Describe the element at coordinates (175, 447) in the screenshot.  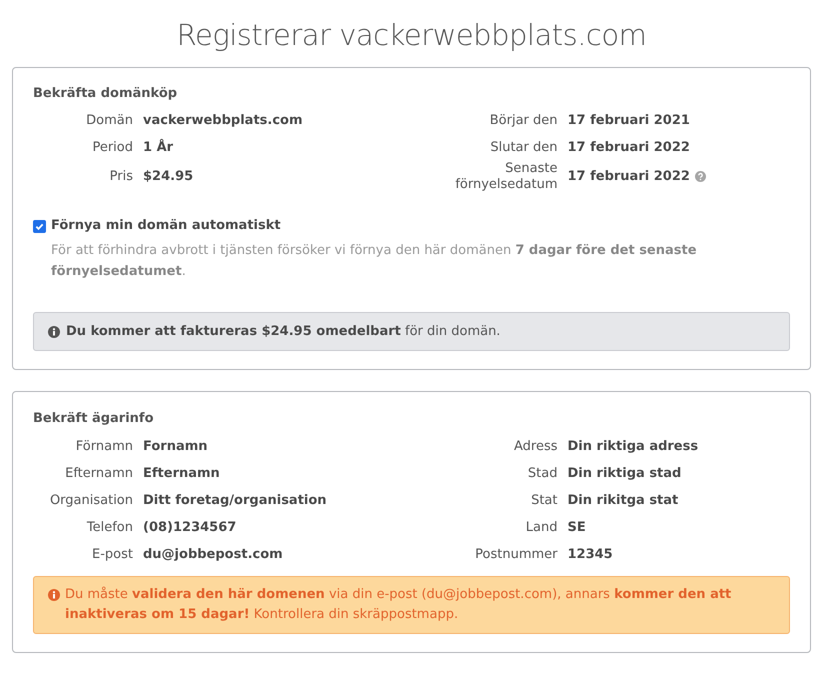
I see `field-value: Fornamn` at that location.